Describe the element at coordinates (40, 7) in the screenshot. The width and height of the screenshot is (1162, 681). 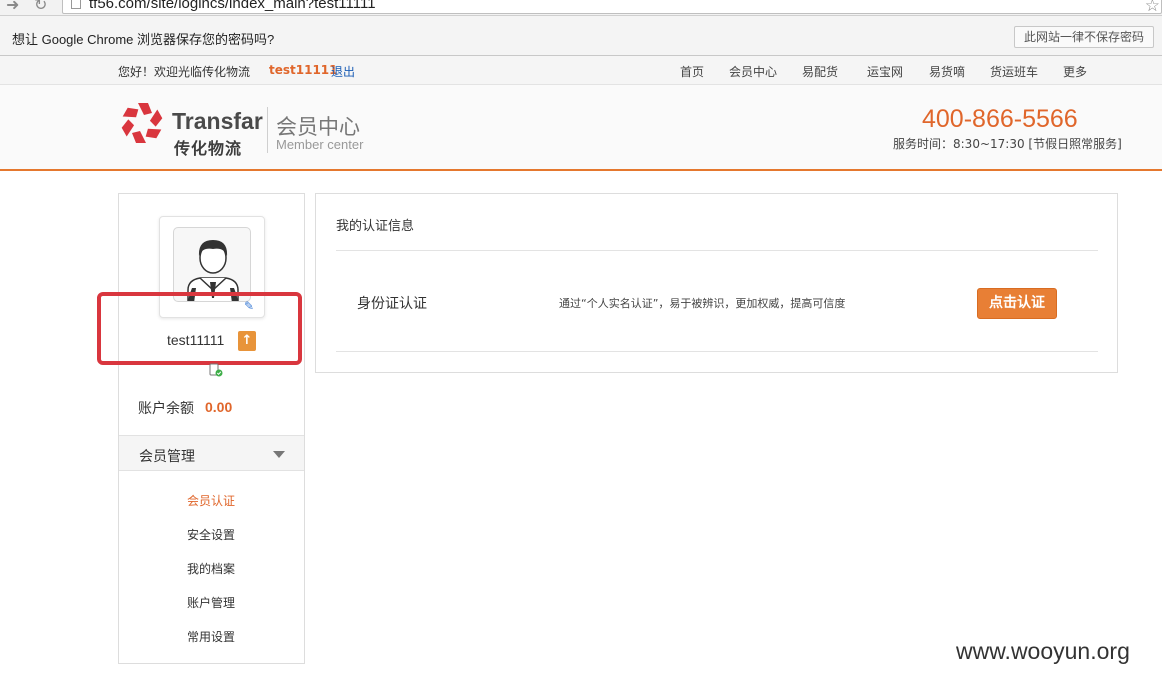
I see `reload-icon: ↻` at that location.